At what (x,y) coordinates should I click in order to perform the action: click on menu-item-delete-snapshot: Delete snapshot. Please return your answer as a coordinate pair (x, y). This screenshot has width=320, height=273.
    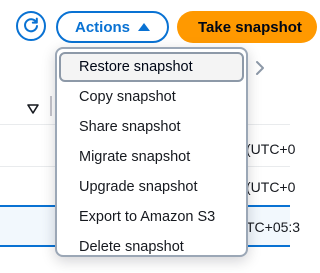
    Looking at the image, I should click on (151, 247).